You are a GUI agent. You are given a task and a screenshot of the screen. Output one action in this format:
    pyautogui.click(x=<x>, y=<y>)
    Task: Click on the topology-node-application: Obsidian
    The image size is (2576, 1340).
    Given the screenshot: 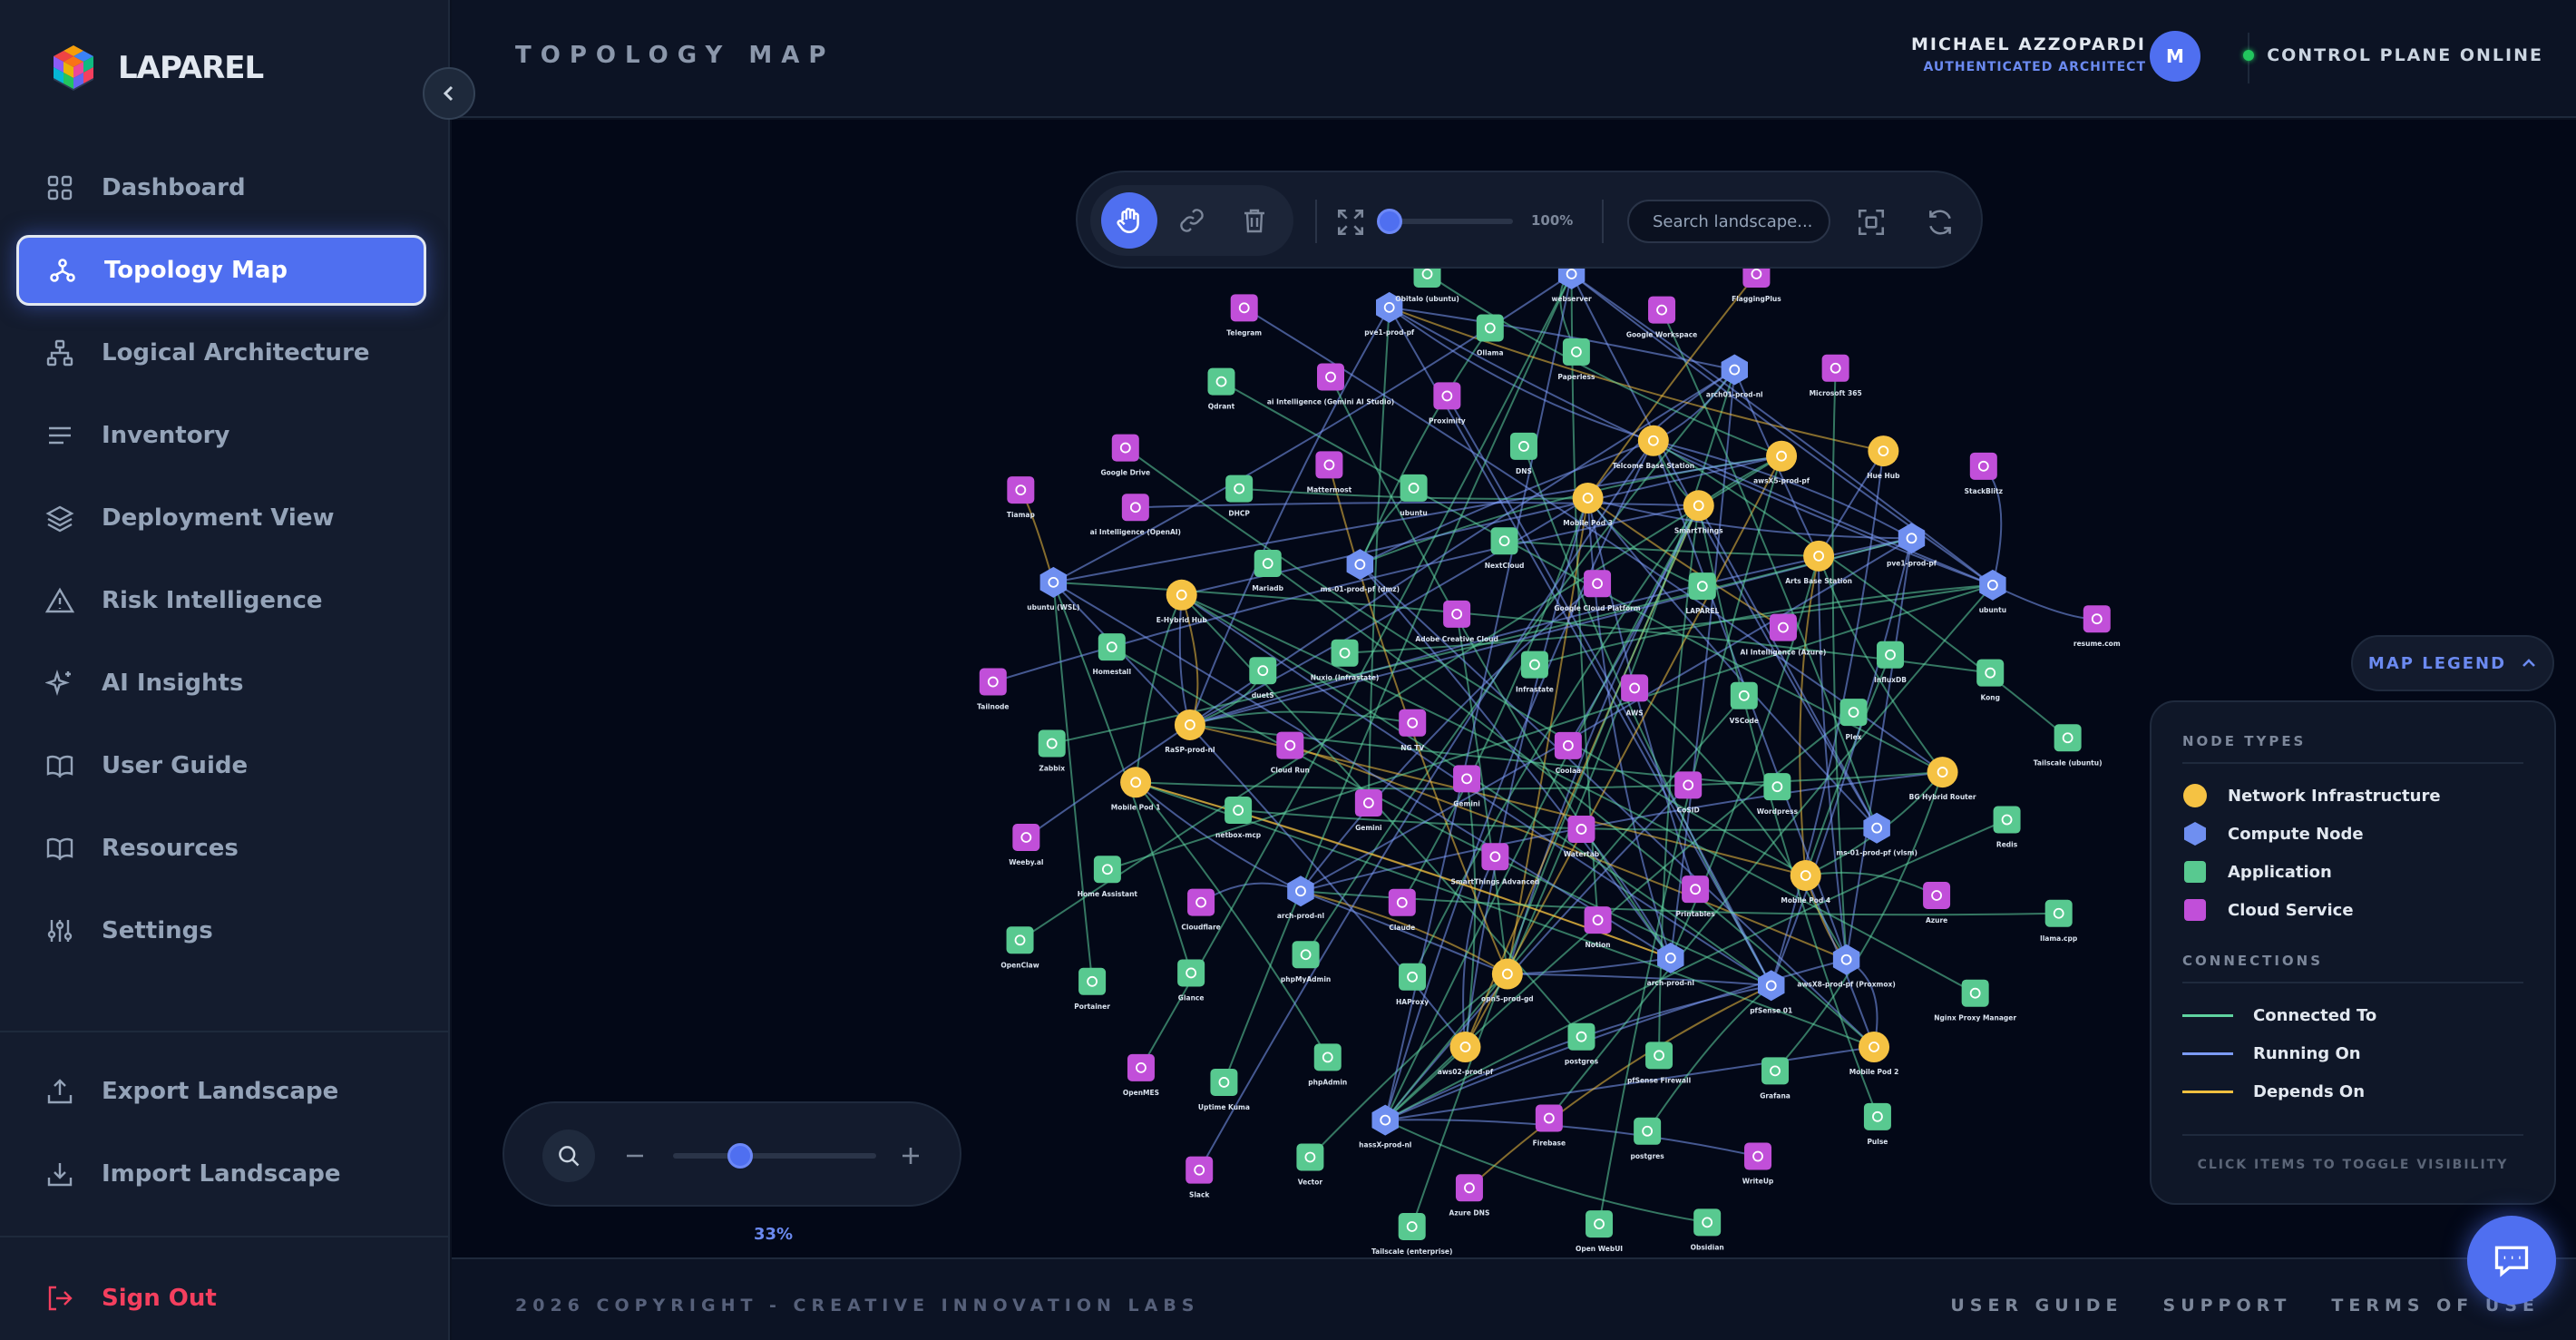 What is the action you would take?
    pyautogui.click(x=1707, y=1229)
    